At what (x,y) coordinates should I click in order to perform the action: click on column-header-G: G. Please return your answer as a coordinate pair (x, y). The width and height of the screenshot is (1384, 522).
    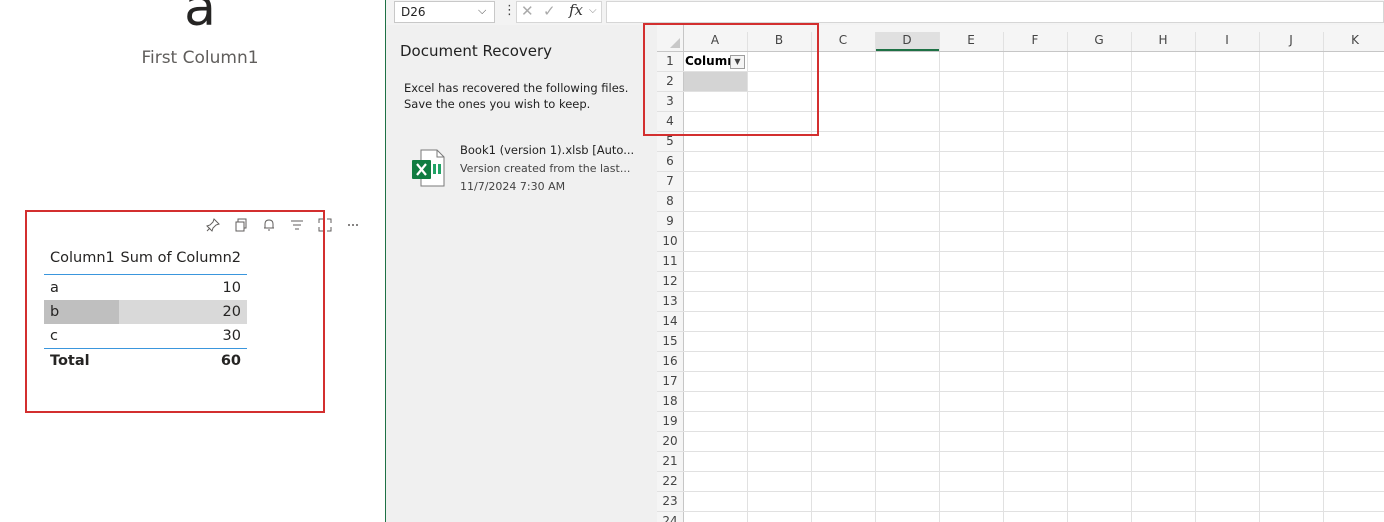
    Looking at the image, I should click on (1099, 40).